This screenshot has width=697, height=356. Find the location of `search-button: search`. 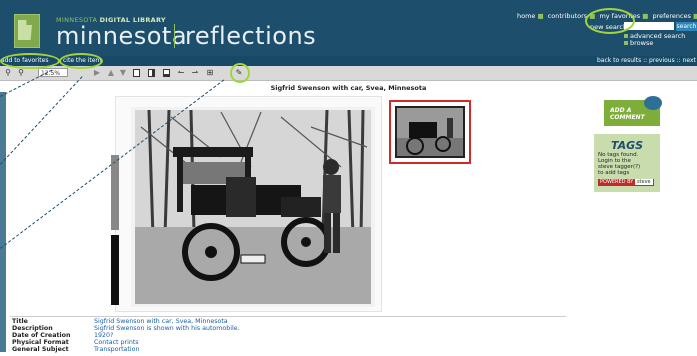

search-button: search is located at coordinates (686, 26).